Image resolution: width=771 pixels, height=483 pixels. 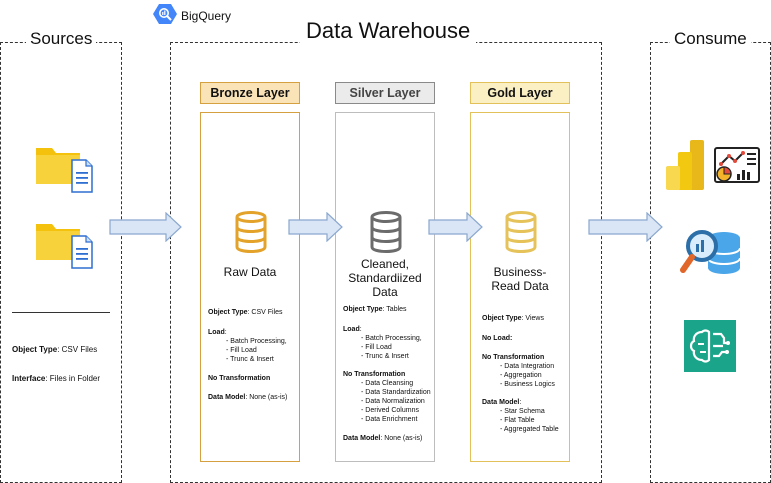 I want to click on gold-model-item: - Star Schema, so click(x=522, y=411).